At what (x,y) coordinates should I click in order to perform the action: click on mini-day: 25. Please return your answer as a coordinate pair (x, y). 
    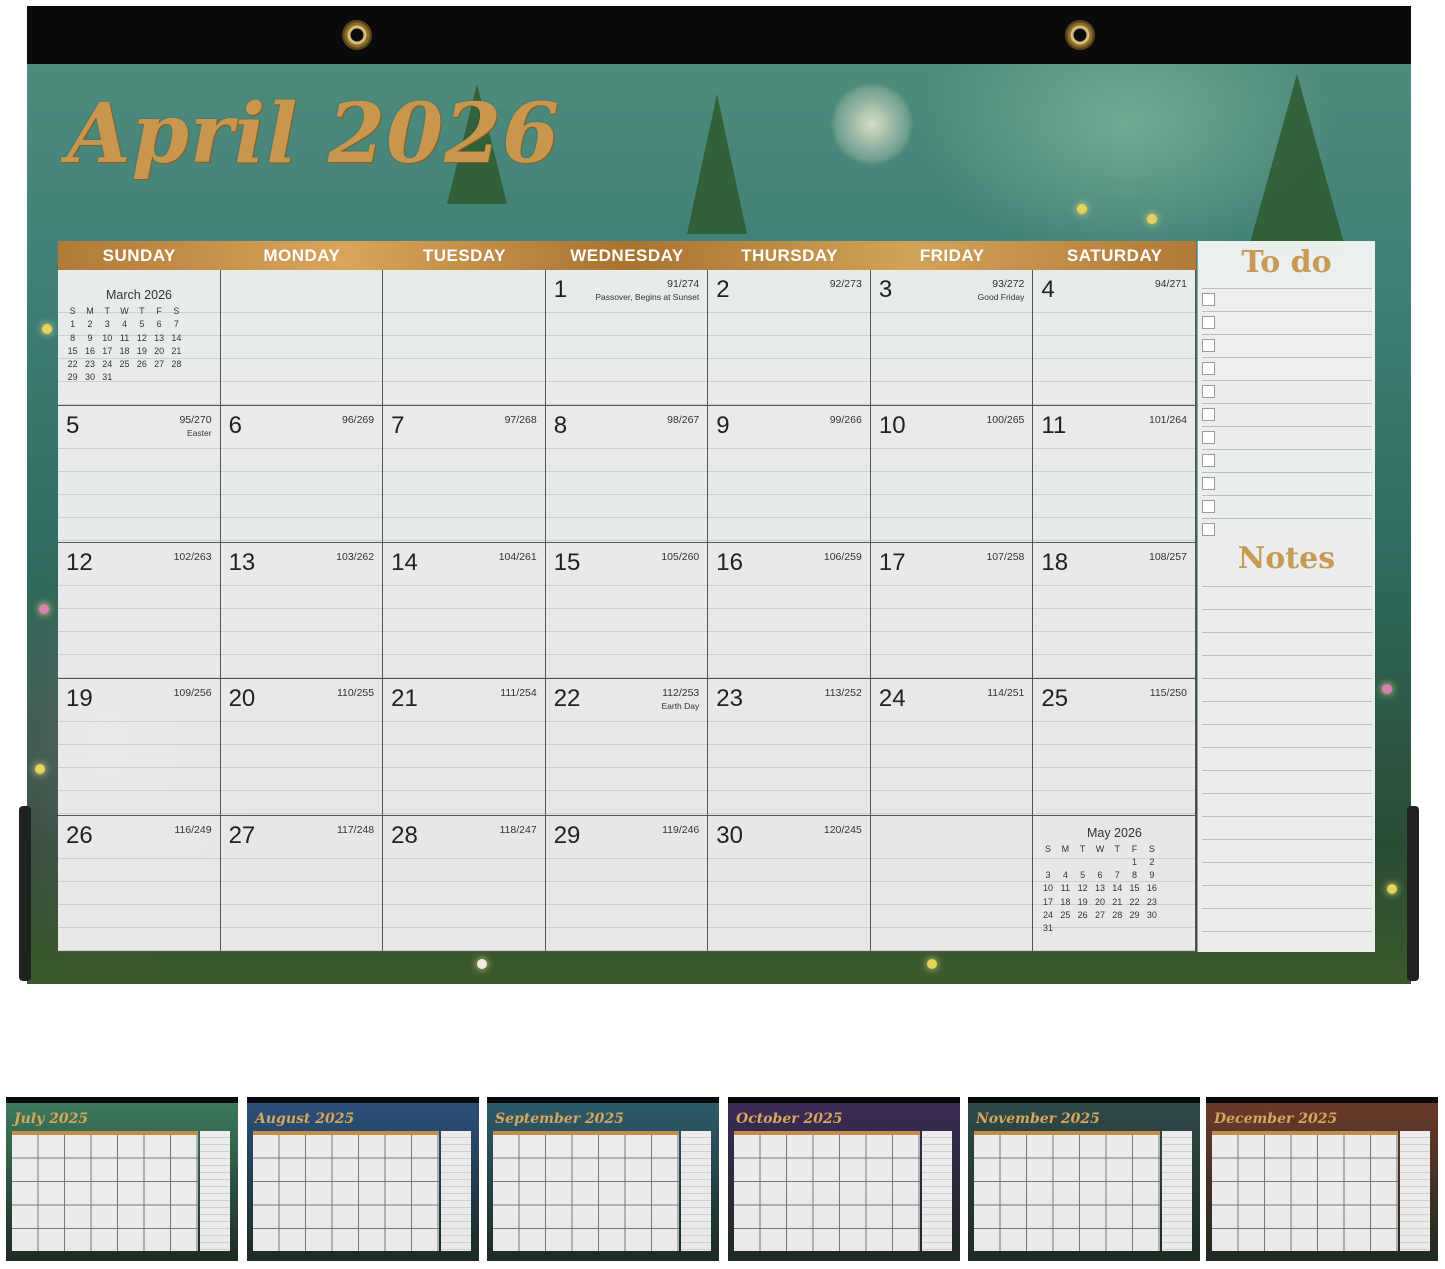
    Looking at the image, I should click on (124, 364).